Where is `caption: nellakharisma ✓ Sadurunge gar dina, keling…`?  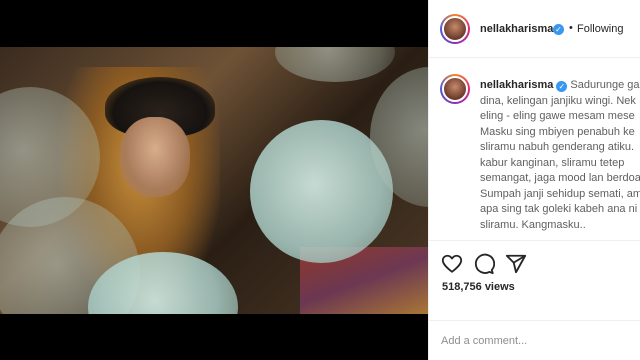 caption: nellakharisma ✓ Sadurunge gar dina, keling… is located at coordinates (560, 155).